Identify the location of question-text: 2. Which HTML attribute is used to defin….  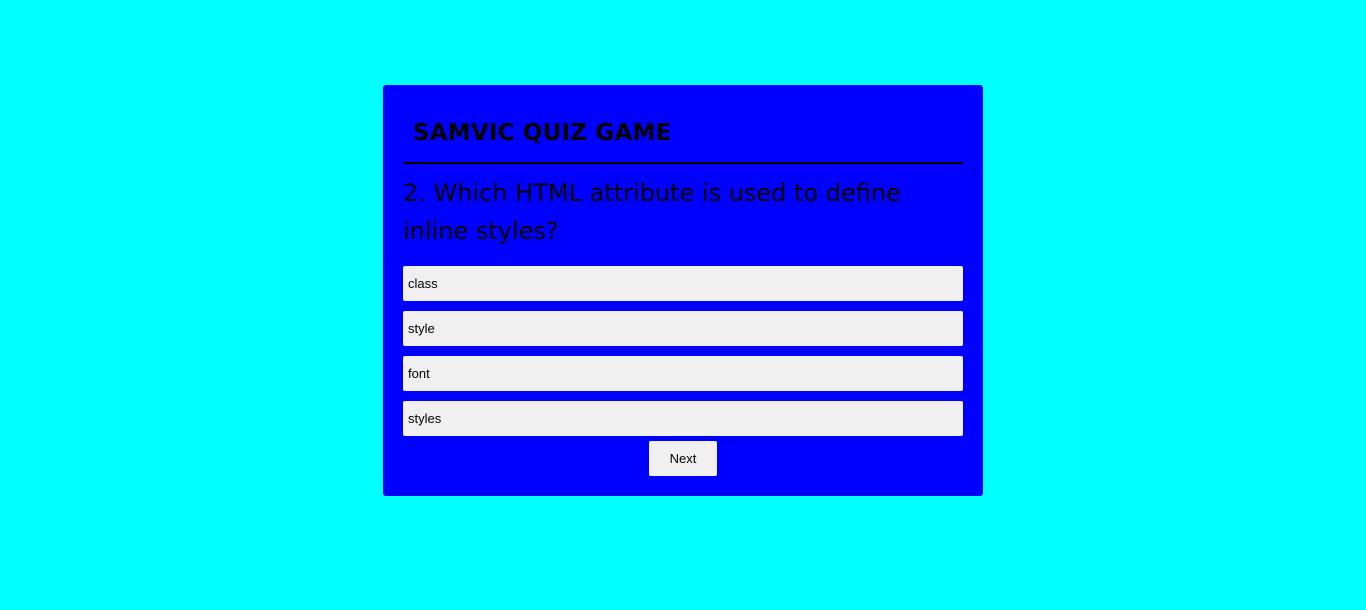
(652, 212).